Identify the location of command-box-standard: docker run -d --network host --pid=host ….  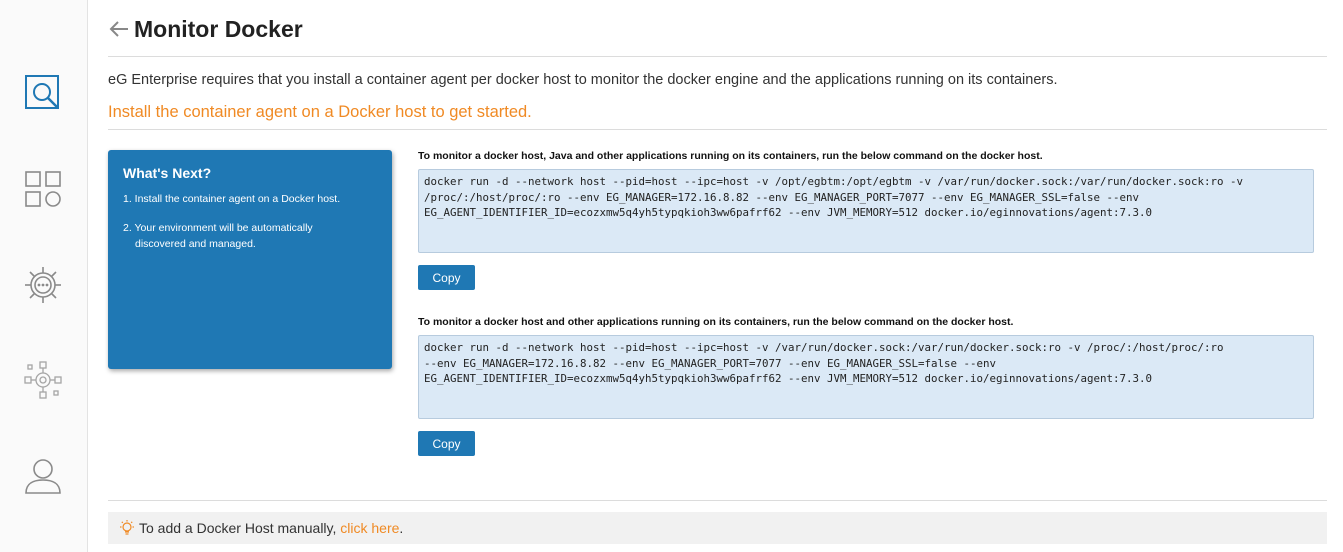
(866, 377).